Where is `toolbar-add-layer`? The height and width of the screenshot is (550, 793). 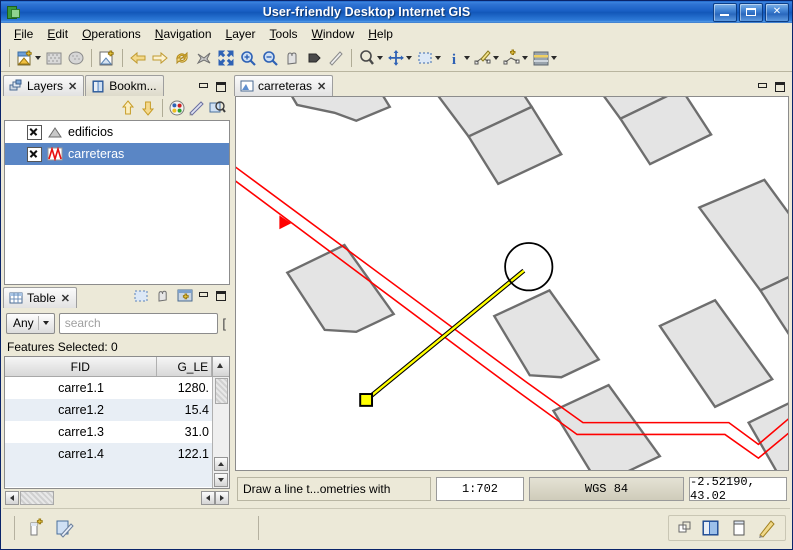 toolbar-add-layer is located at coordinates (54, 58).